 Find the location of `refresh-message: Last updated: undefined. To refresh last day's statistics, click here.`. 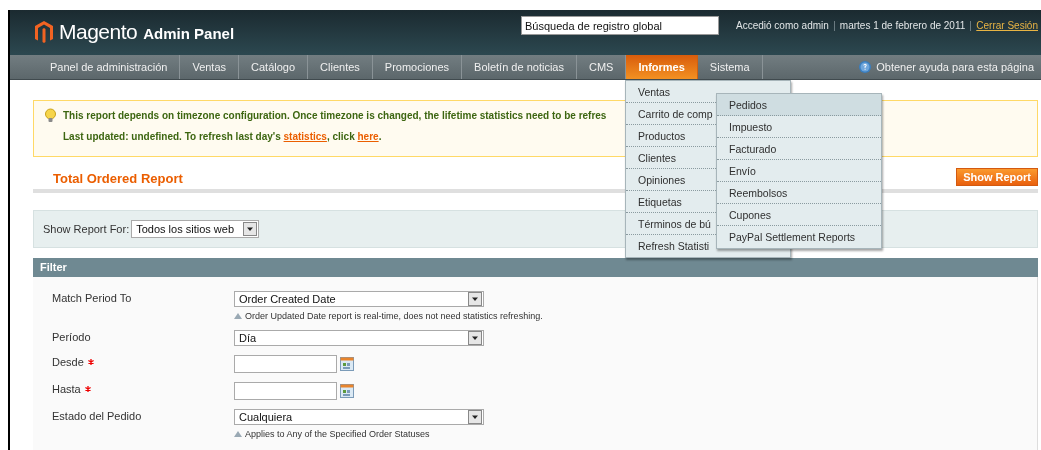

refresh-message: Last updated: undefined. To refresh last day's statistics, click here. is located at coordinates (222, 136).